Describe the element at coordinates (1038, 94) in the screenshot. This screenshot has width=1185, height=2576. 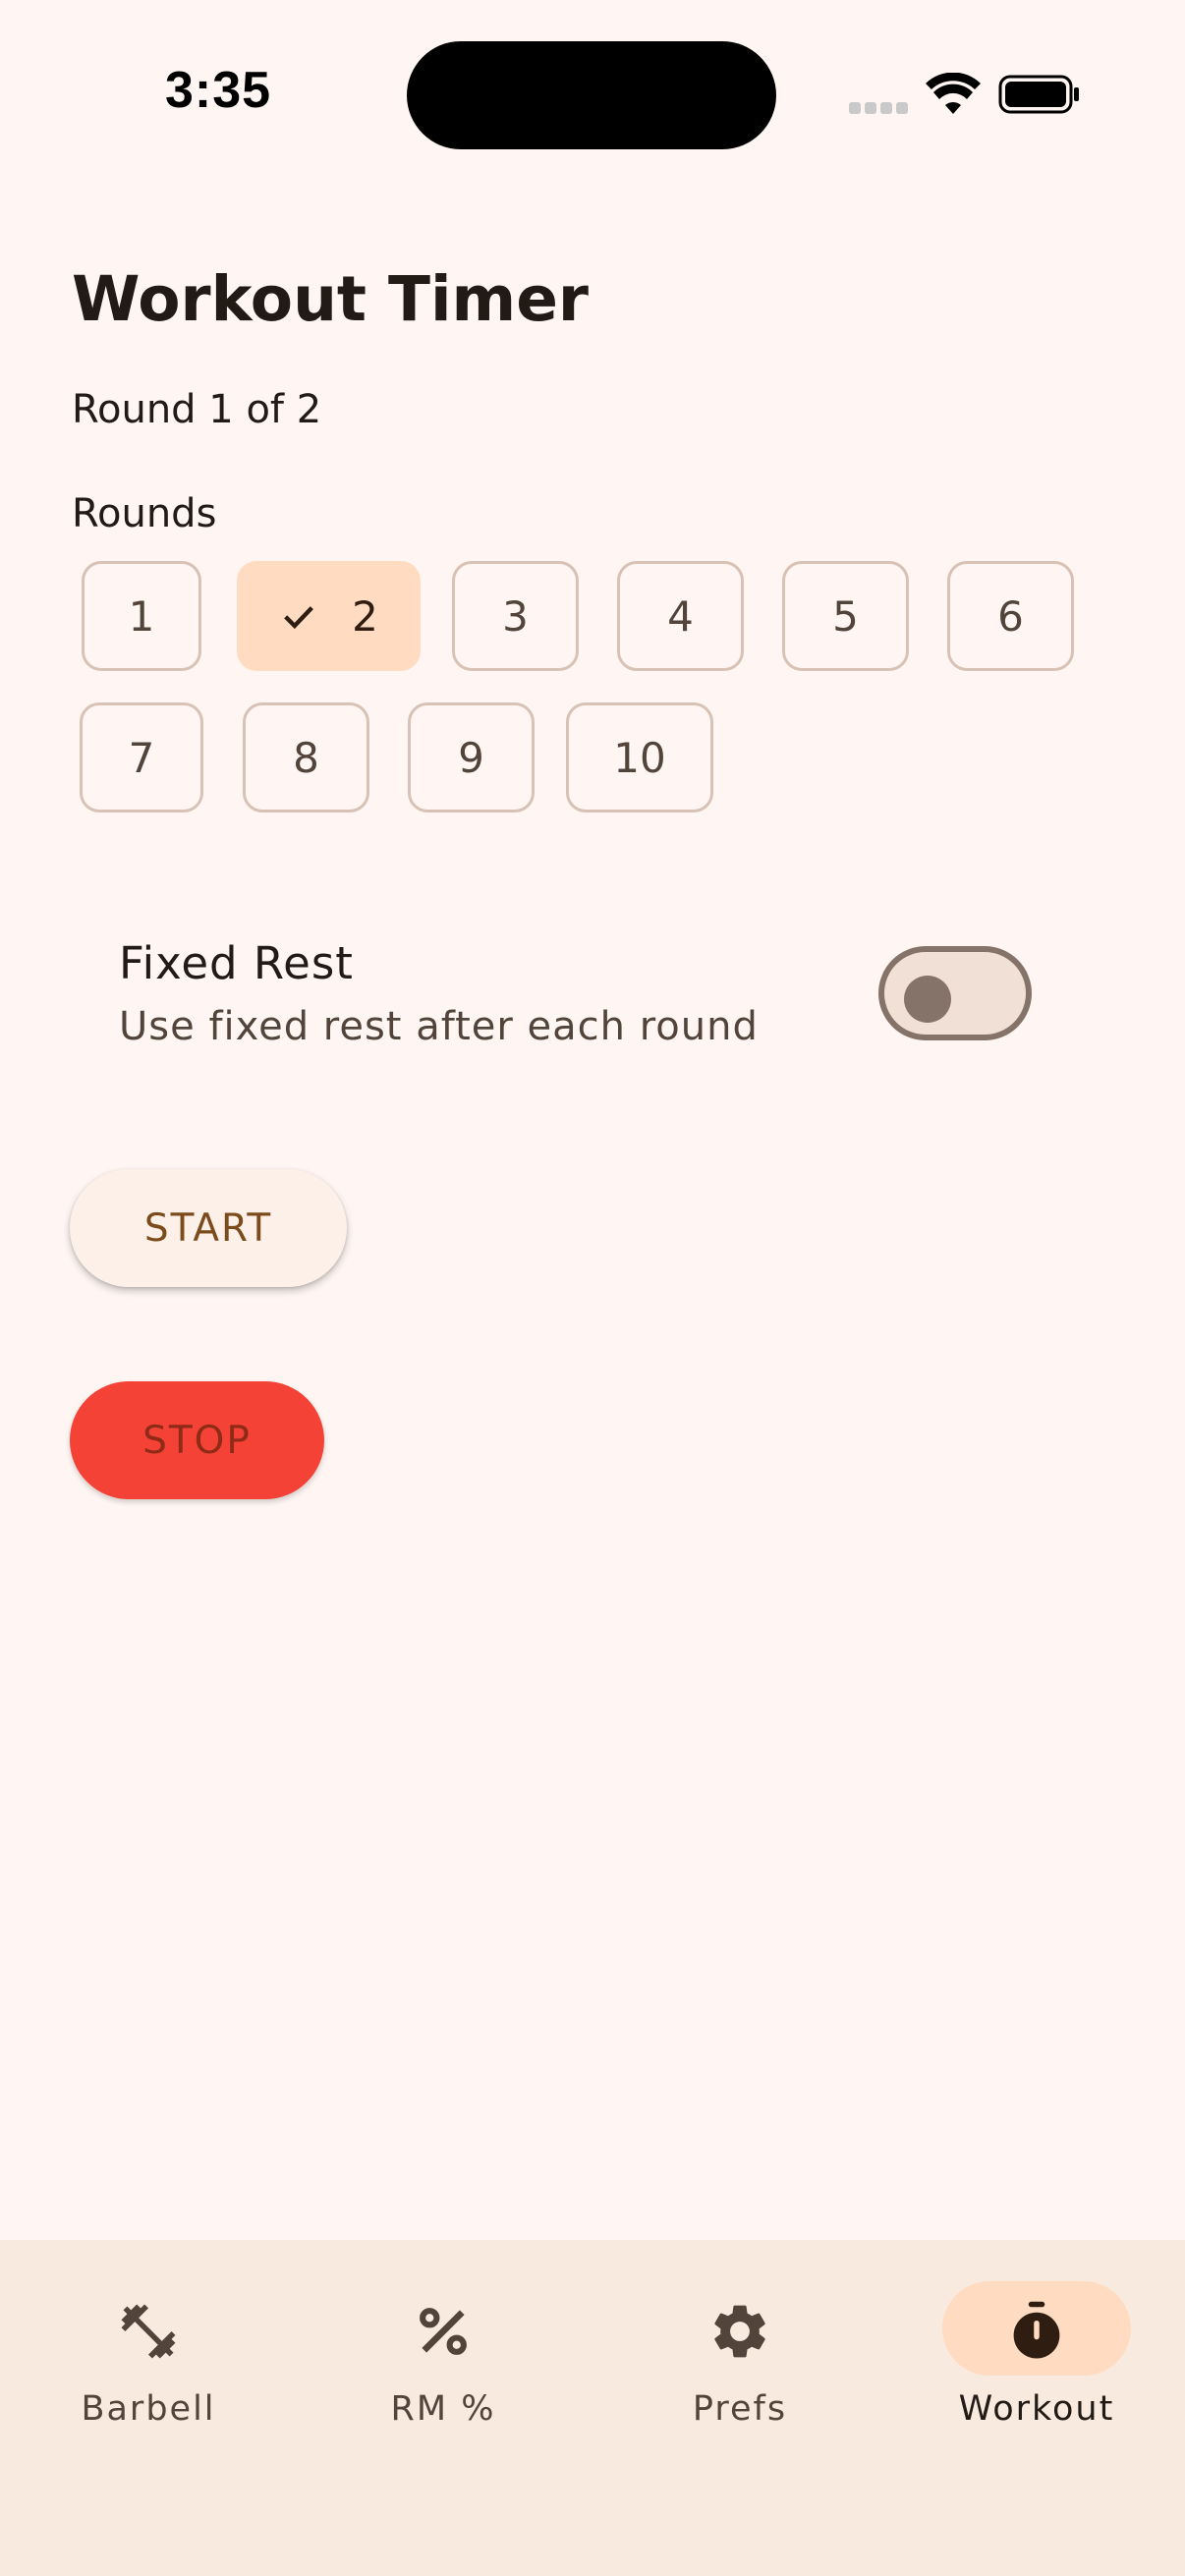
I see `battery-icon` at that location.